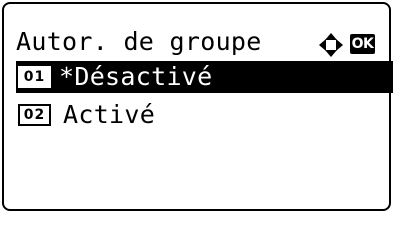 This screenshot has height=240, width=395. Describe the element at coordinates (136, 76) in the screenshot. I see `menu-item-label: *Désactivé` at that location.